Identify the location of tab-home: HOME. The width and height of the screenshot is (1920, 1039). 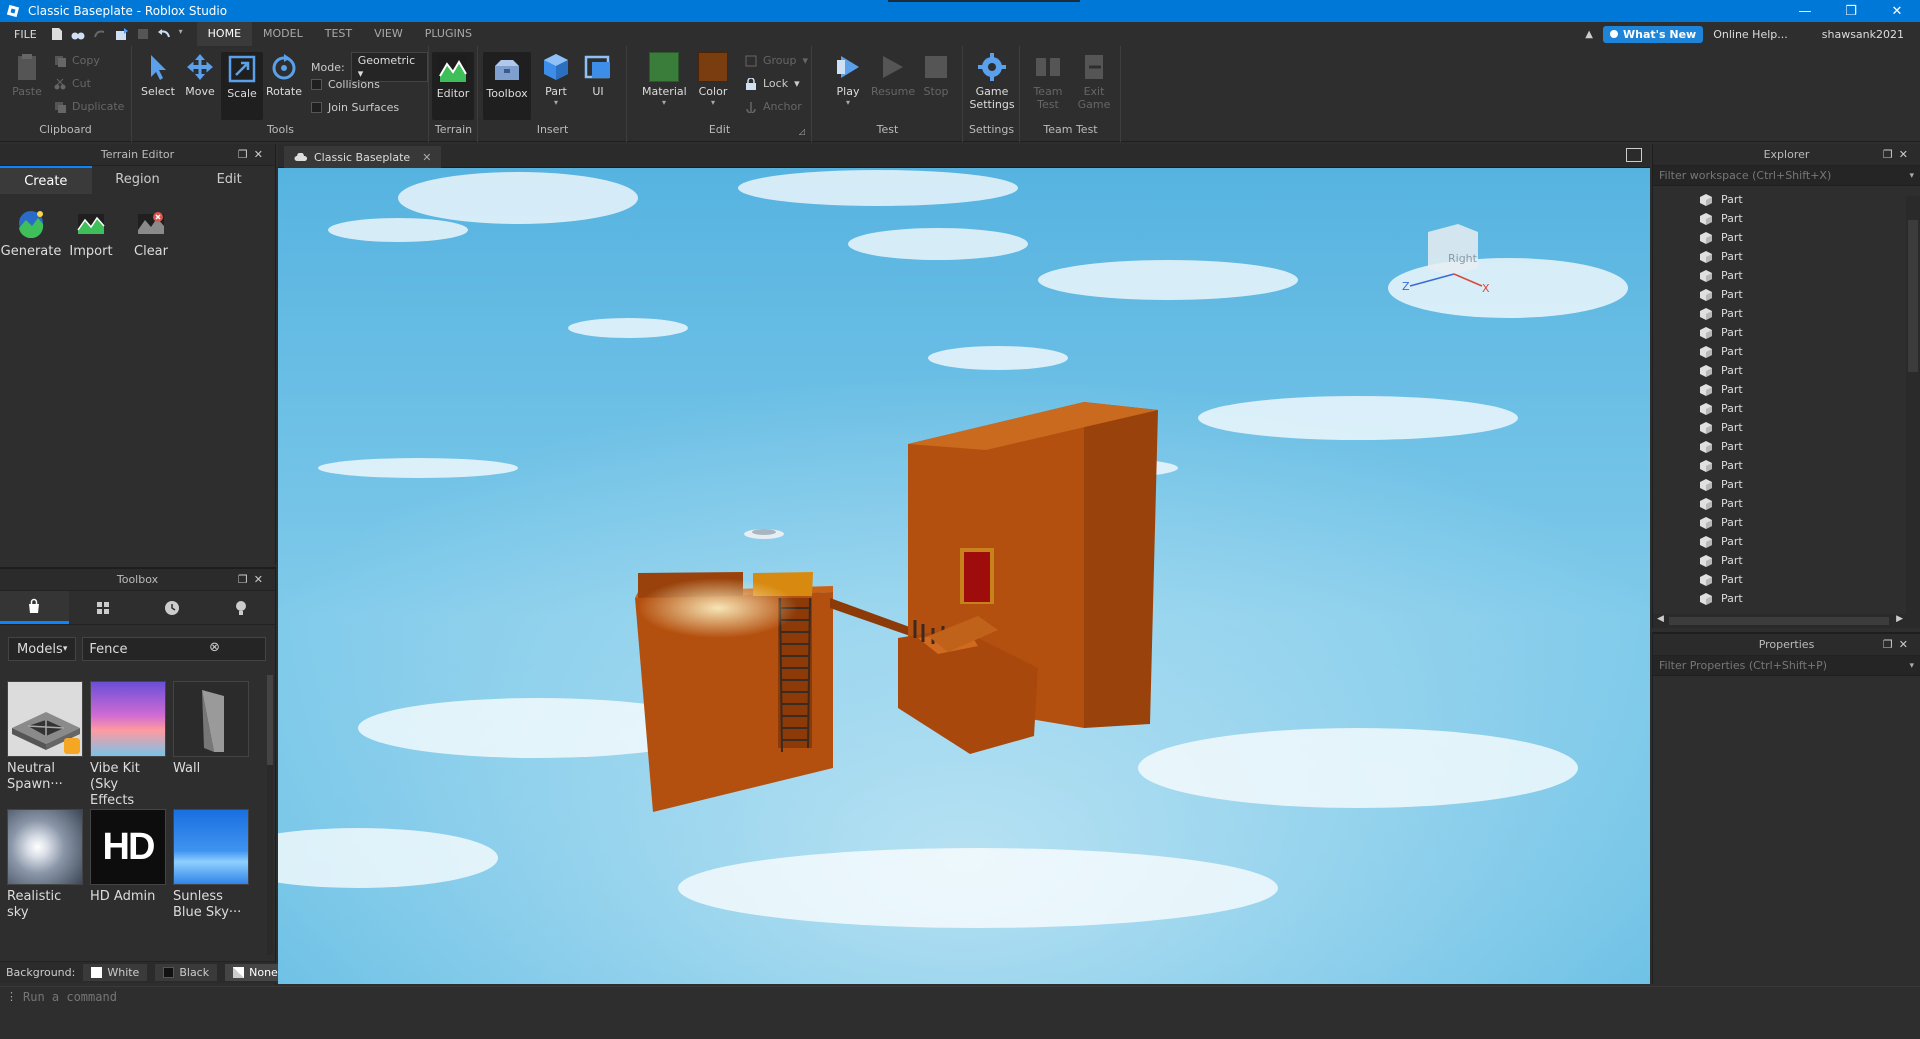
(224, 34).